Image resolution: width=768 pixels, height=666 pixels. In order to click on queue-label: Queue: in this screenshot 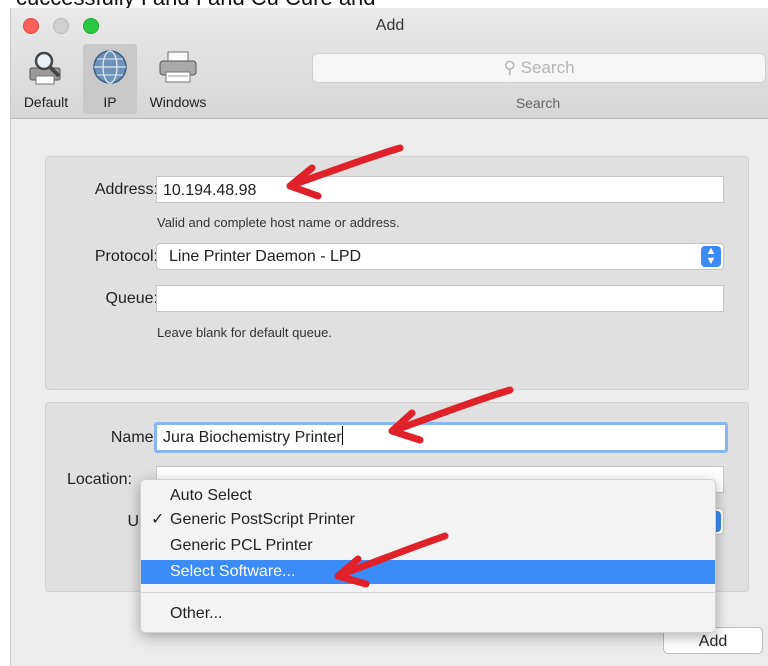, I will do `click(131, 298)`.